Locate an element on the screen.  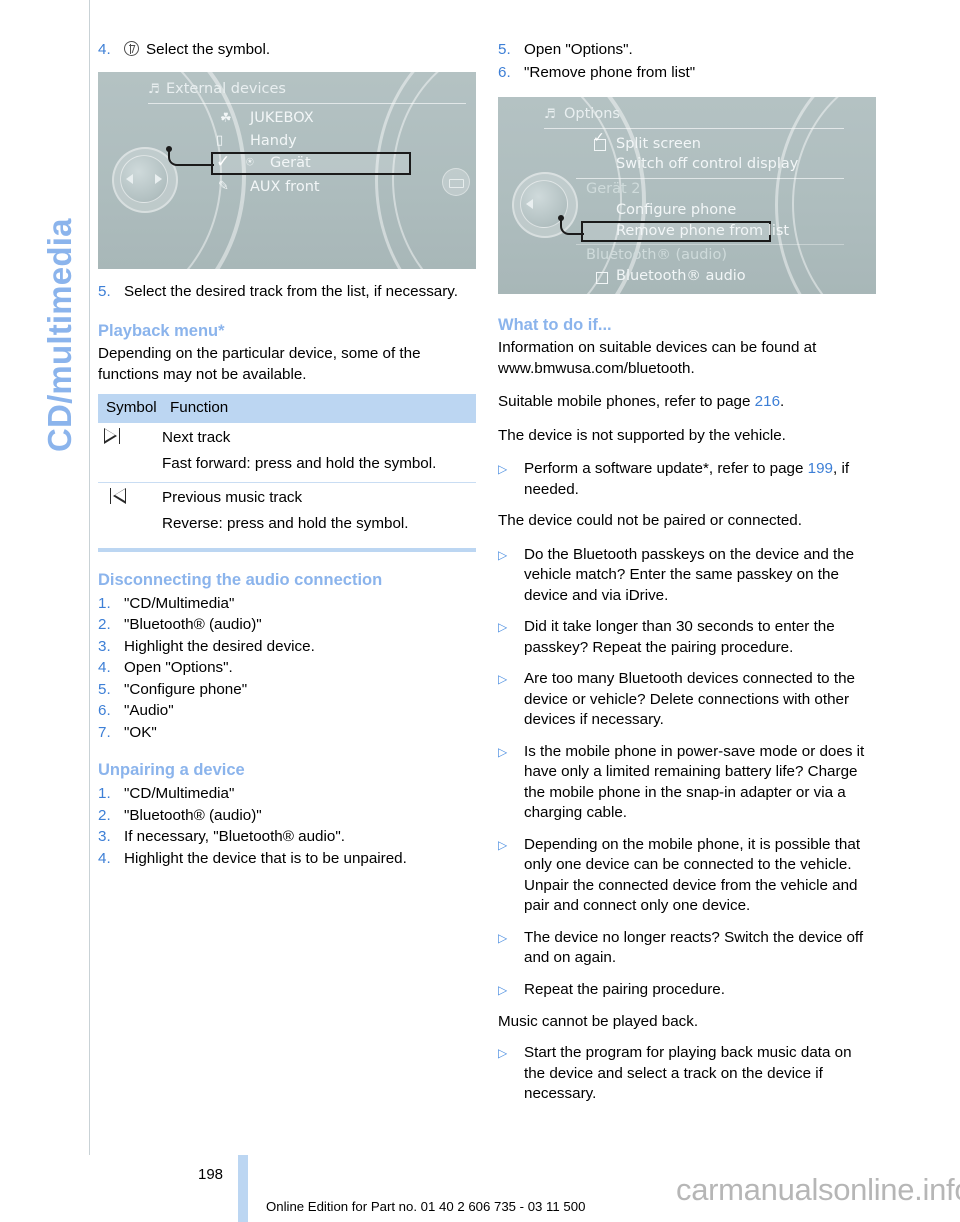
chapter-tab-divider is located at coordinates (89, 577).